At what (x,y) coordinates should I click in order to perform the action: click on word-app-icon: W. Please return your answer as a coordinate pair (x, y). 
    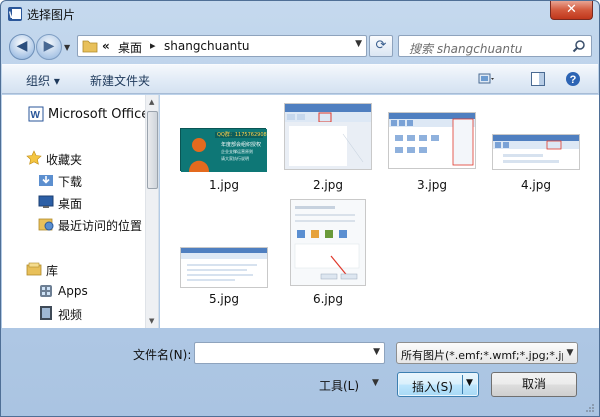
    Looking at the image, I should click on (15, 14).